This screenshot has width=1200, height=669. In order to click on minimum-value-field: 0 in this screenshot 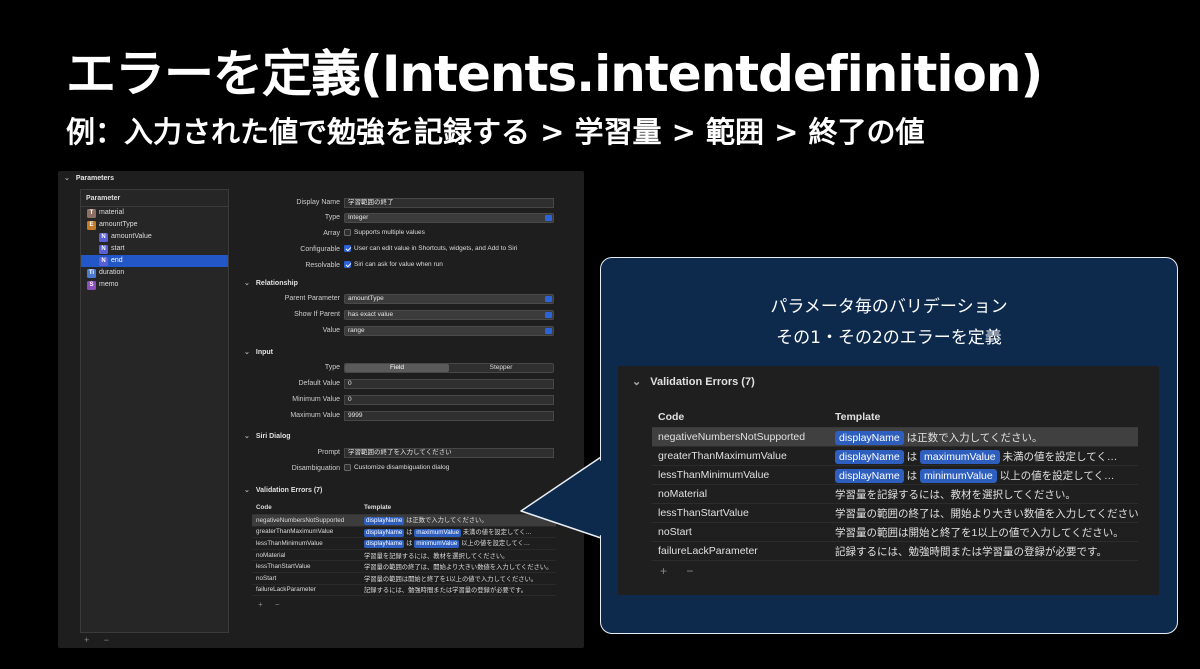, I will do `click(449, 400)`.